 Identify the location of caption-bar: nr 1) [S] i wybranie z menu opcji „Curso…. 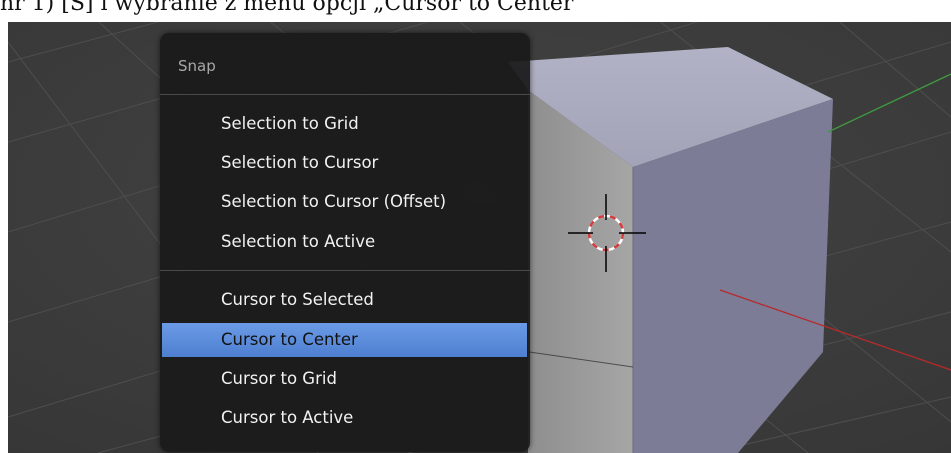
(475, 11).